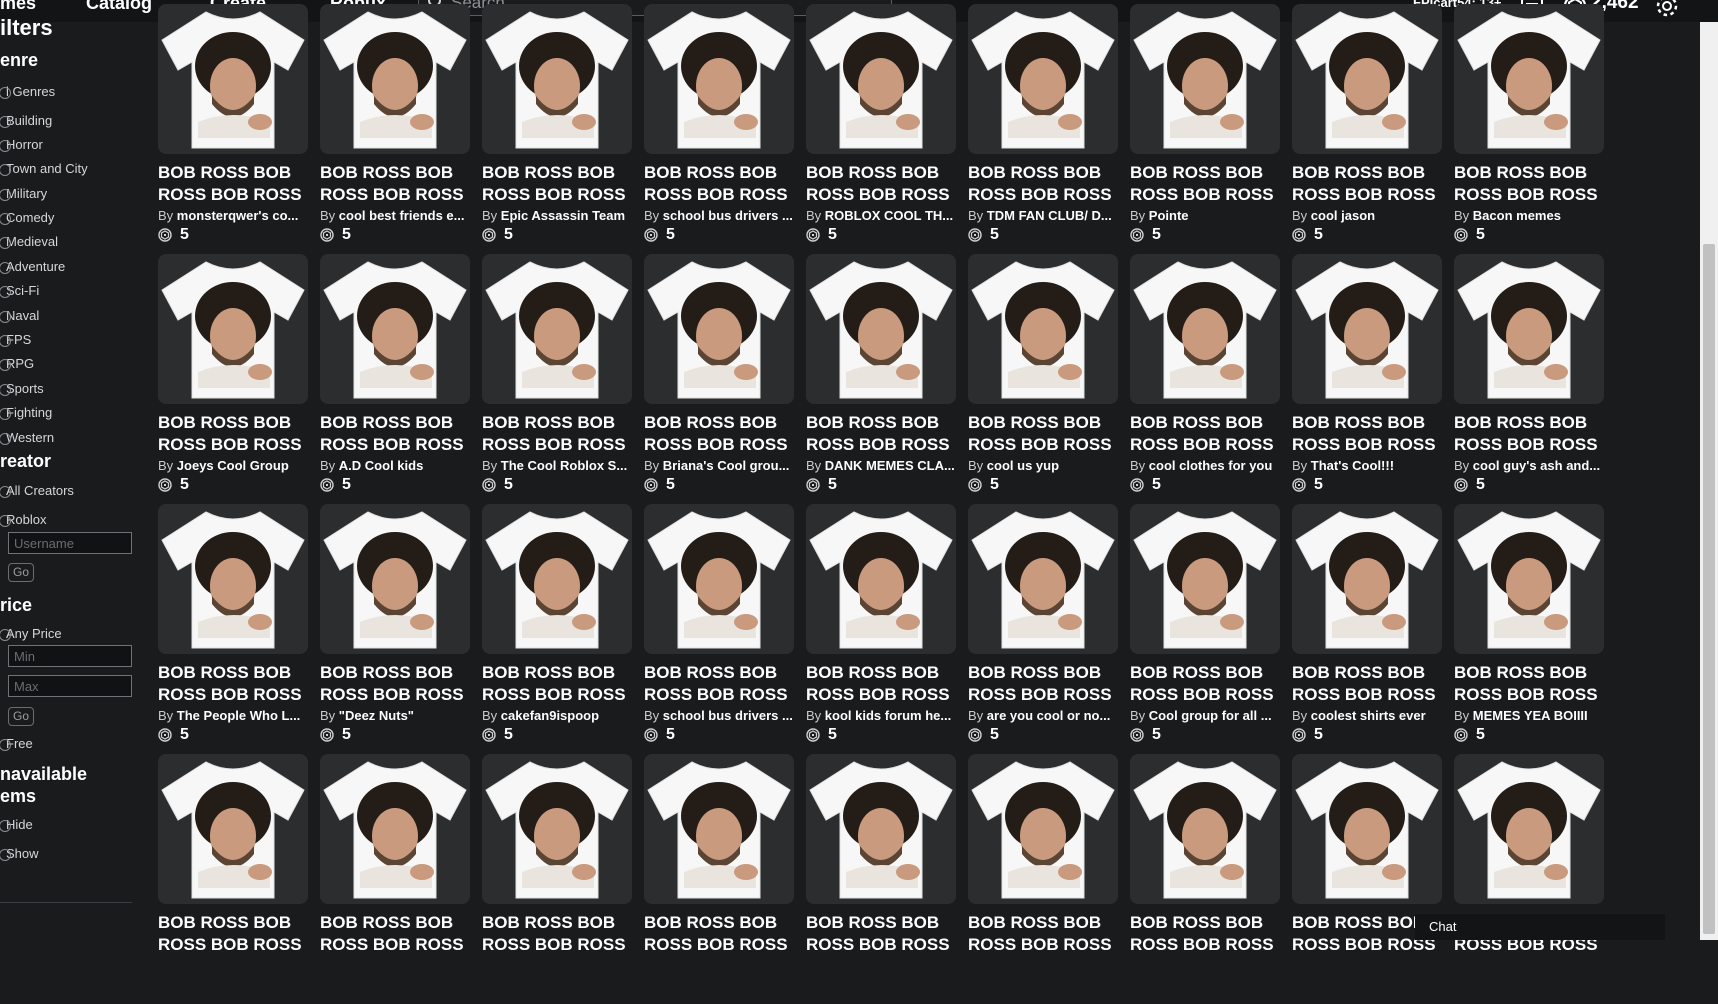 The height and width of the screenshot is (1004, 1718). What do you see at coordinates (19, 315) in the screenshot?
I see `genre-option: Naval` at bounding box center [19, 315].